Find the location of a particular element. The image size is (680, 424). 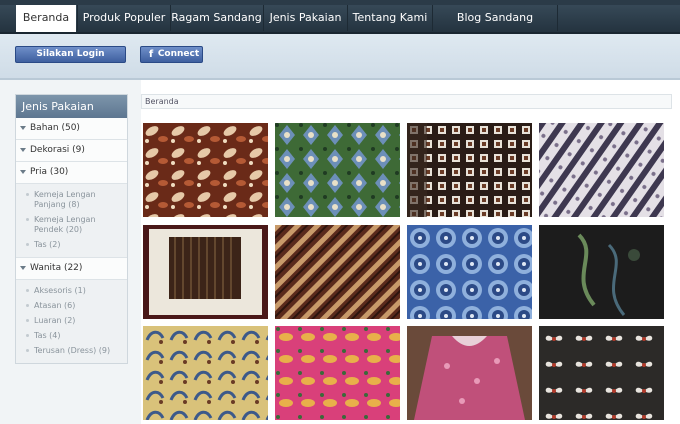

nav-item-tentang-kami: Tentang Kami is located at coordinates (390, 18).